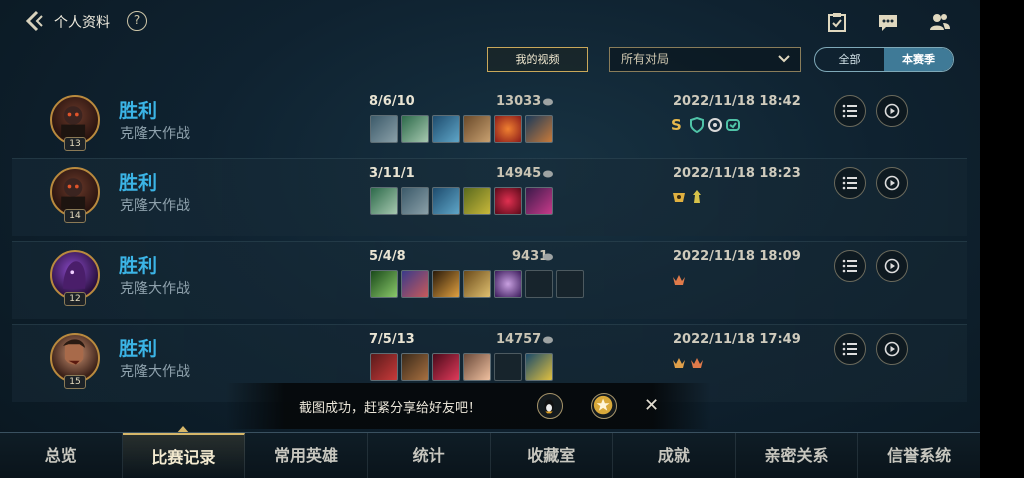 The width and height of the screenshot is (1024, 478). I want to click on toggle-current-season: 本赛季, so click(918, 59).